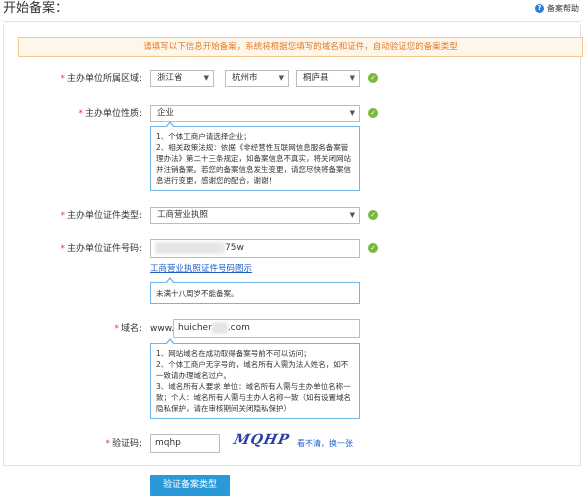 The image size is (584, 500). What do you see at coordinates (255, 290) in the screenshot?
I see `cert-no-tip: 未满十八周岁不能备案。` at bounding box center [255, 290].